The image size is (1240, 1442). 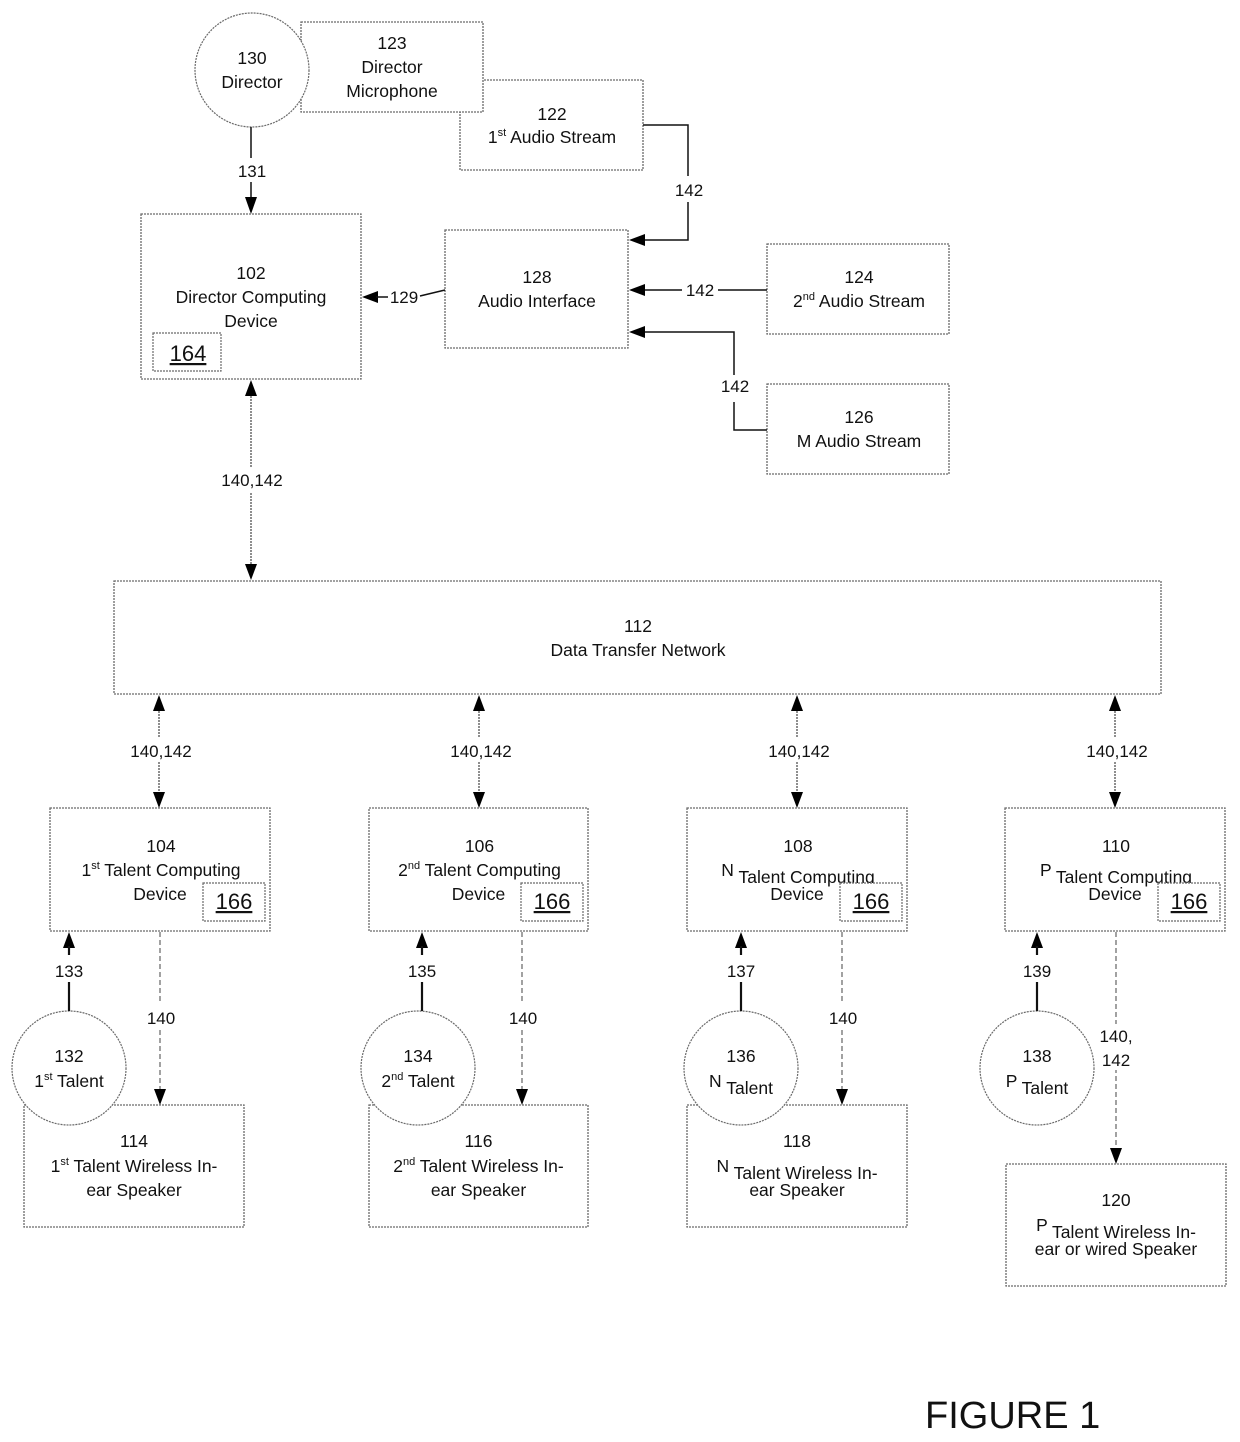 I want to click on director-device-id: 102, so click(x=250, y=273).